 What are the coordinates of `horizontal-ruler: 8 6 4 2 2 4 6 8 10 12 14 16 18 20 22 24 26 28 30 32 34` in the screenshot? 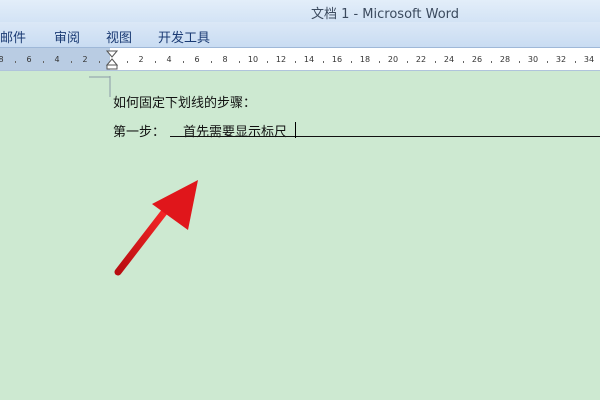 It's located at (300, 59).